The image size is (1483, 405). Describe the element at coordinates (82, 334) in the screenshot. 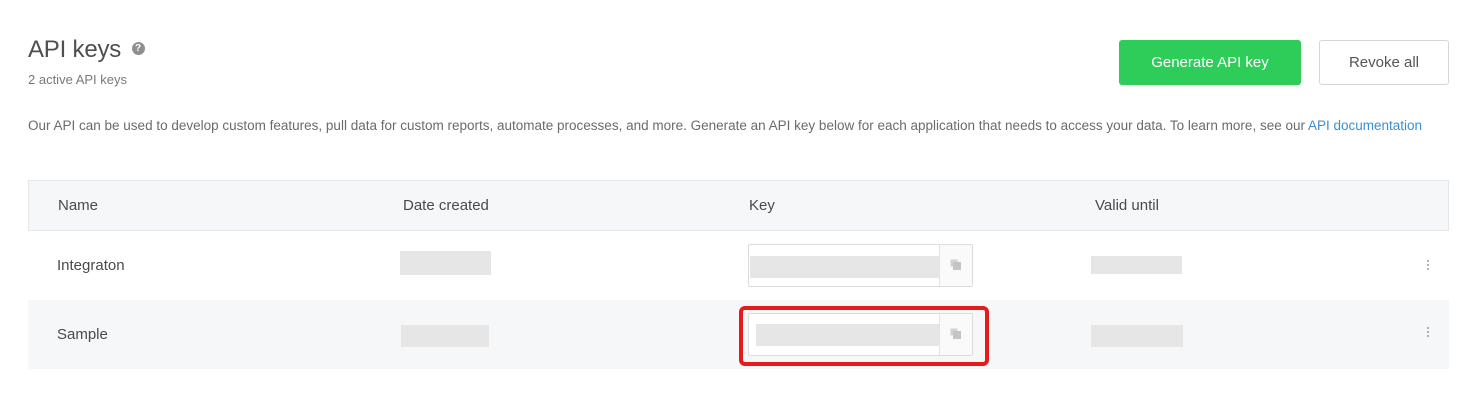

I see `key-name: Sample` at that location.